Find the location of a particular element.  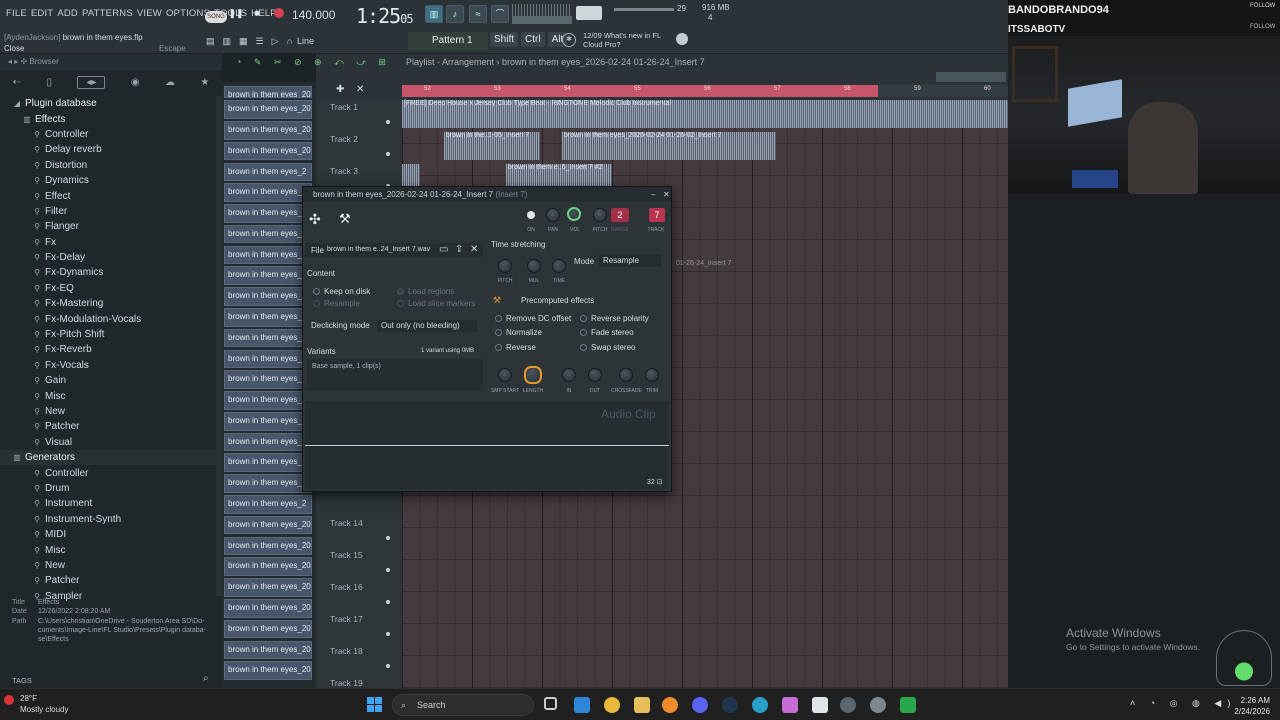

tree-effect-item: ⚲ Filter is located at coordinates (108, 211).